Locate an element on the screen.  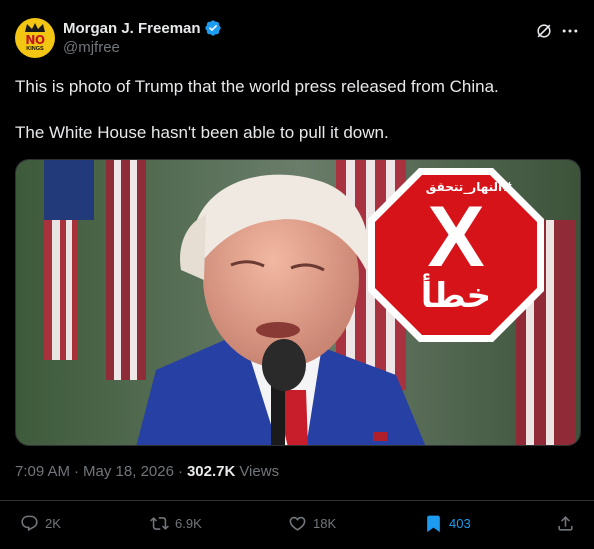
reply-icon is located at coordinates (29, 523).